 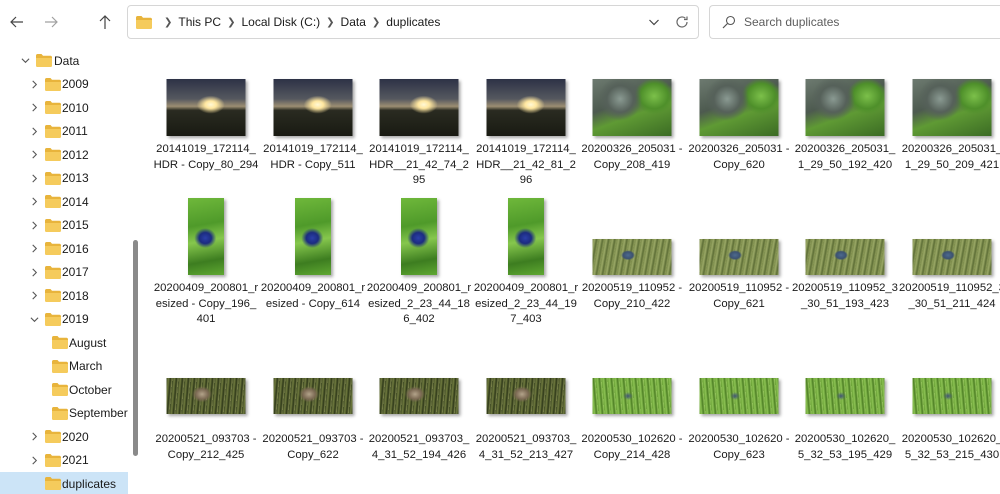 What do you see at coordinates (64, 342) in the screenshot?
I see `sidebar-item-august: August` at bounding box center [64, 342].